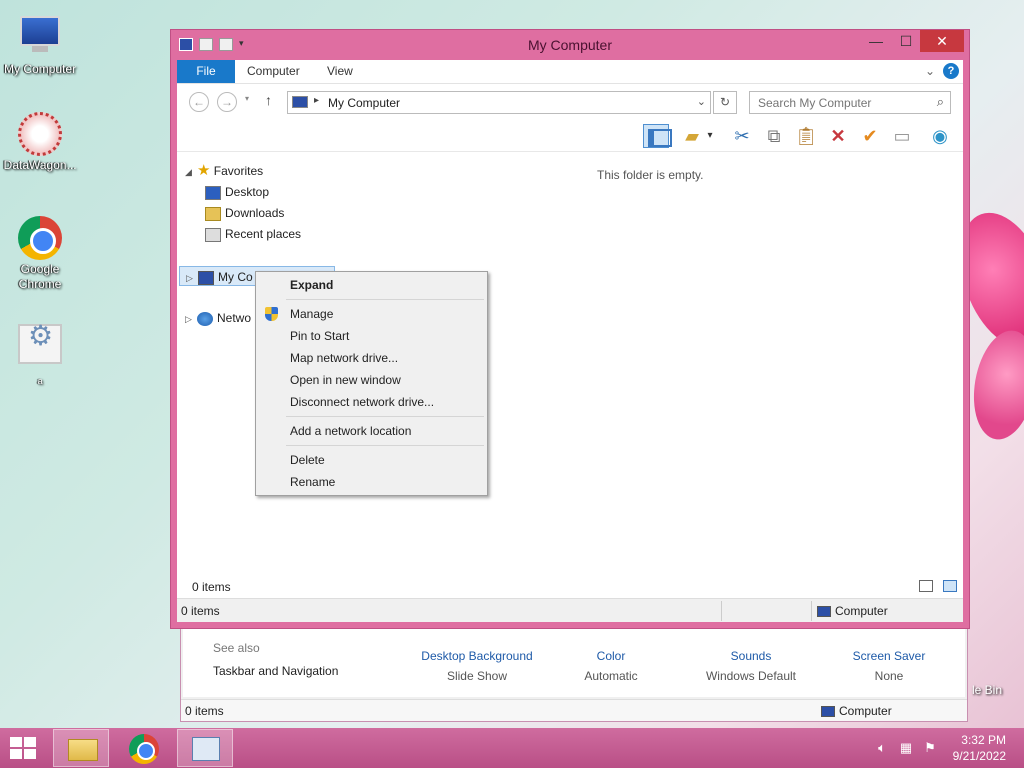 The height and width of the screenshot is (768, 1024). Describe the element at coordinates (611, 666) in the screenshot. I see `color-item: Color Automatic` at that location.